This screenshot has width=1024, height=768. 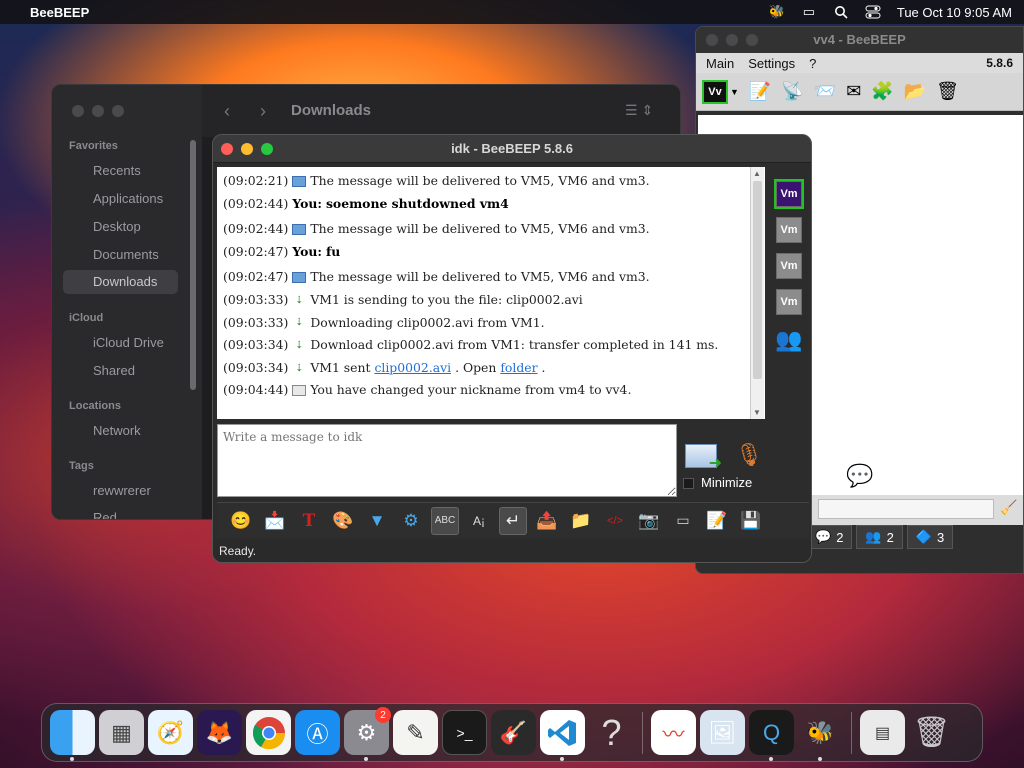 I want to click on chat-scrollbar: ▲ ▼, so click(x=757, y=293).